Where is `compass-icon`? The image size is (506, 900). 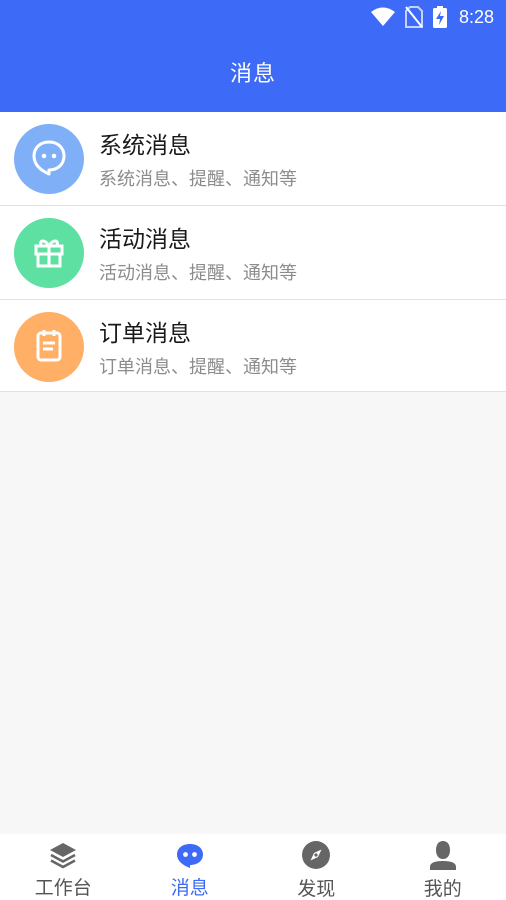
compass-icon is located at coordinates (316, 855).